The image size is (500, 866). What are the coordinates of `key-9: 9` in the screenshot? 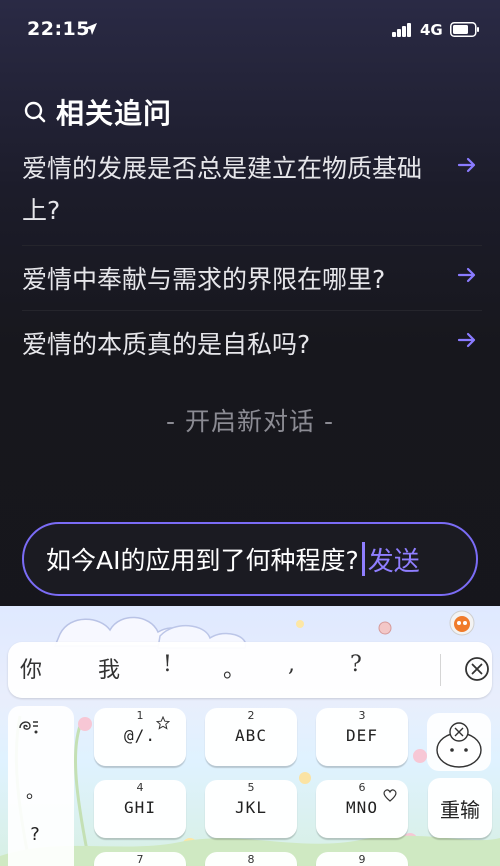 It's located at (362, 859).